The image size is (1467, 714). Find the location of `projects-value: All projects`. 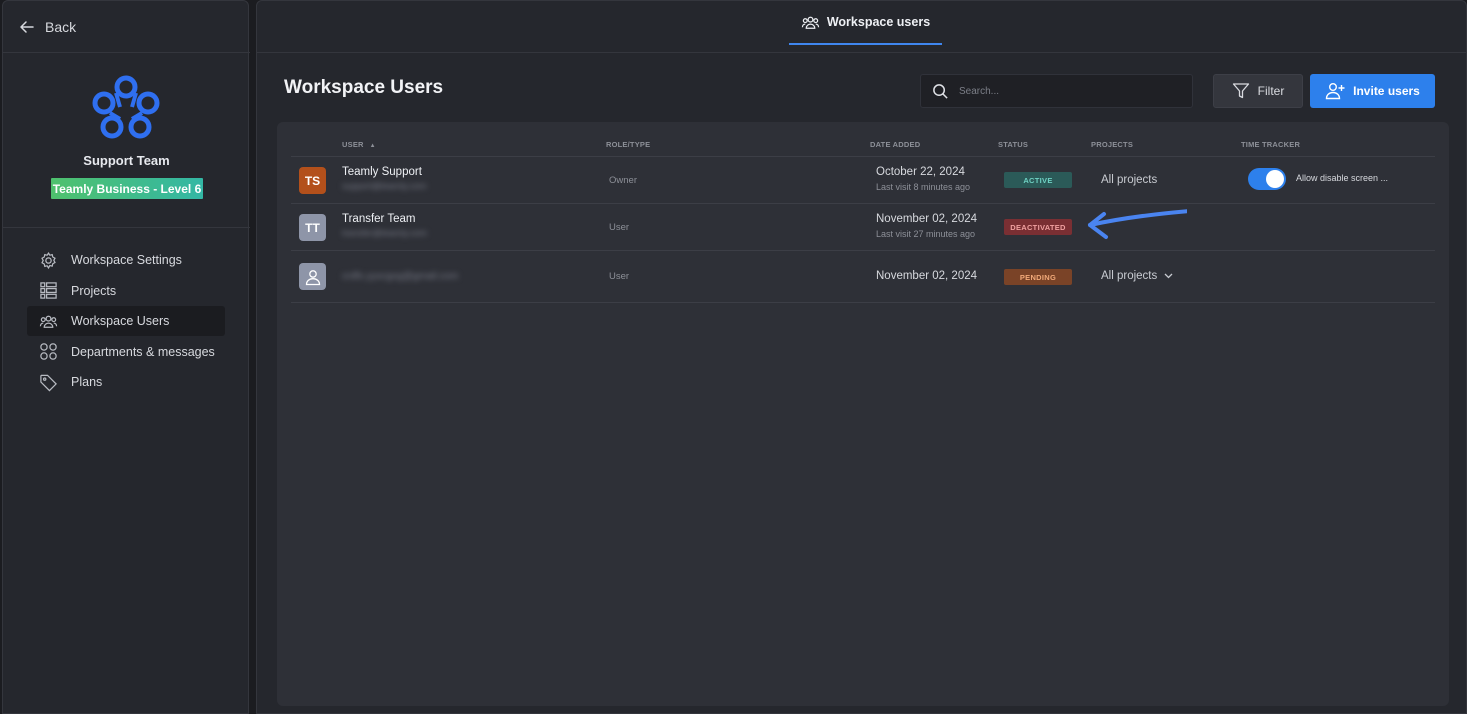

projects-value: All projects is located at coordinates (1129, 180).